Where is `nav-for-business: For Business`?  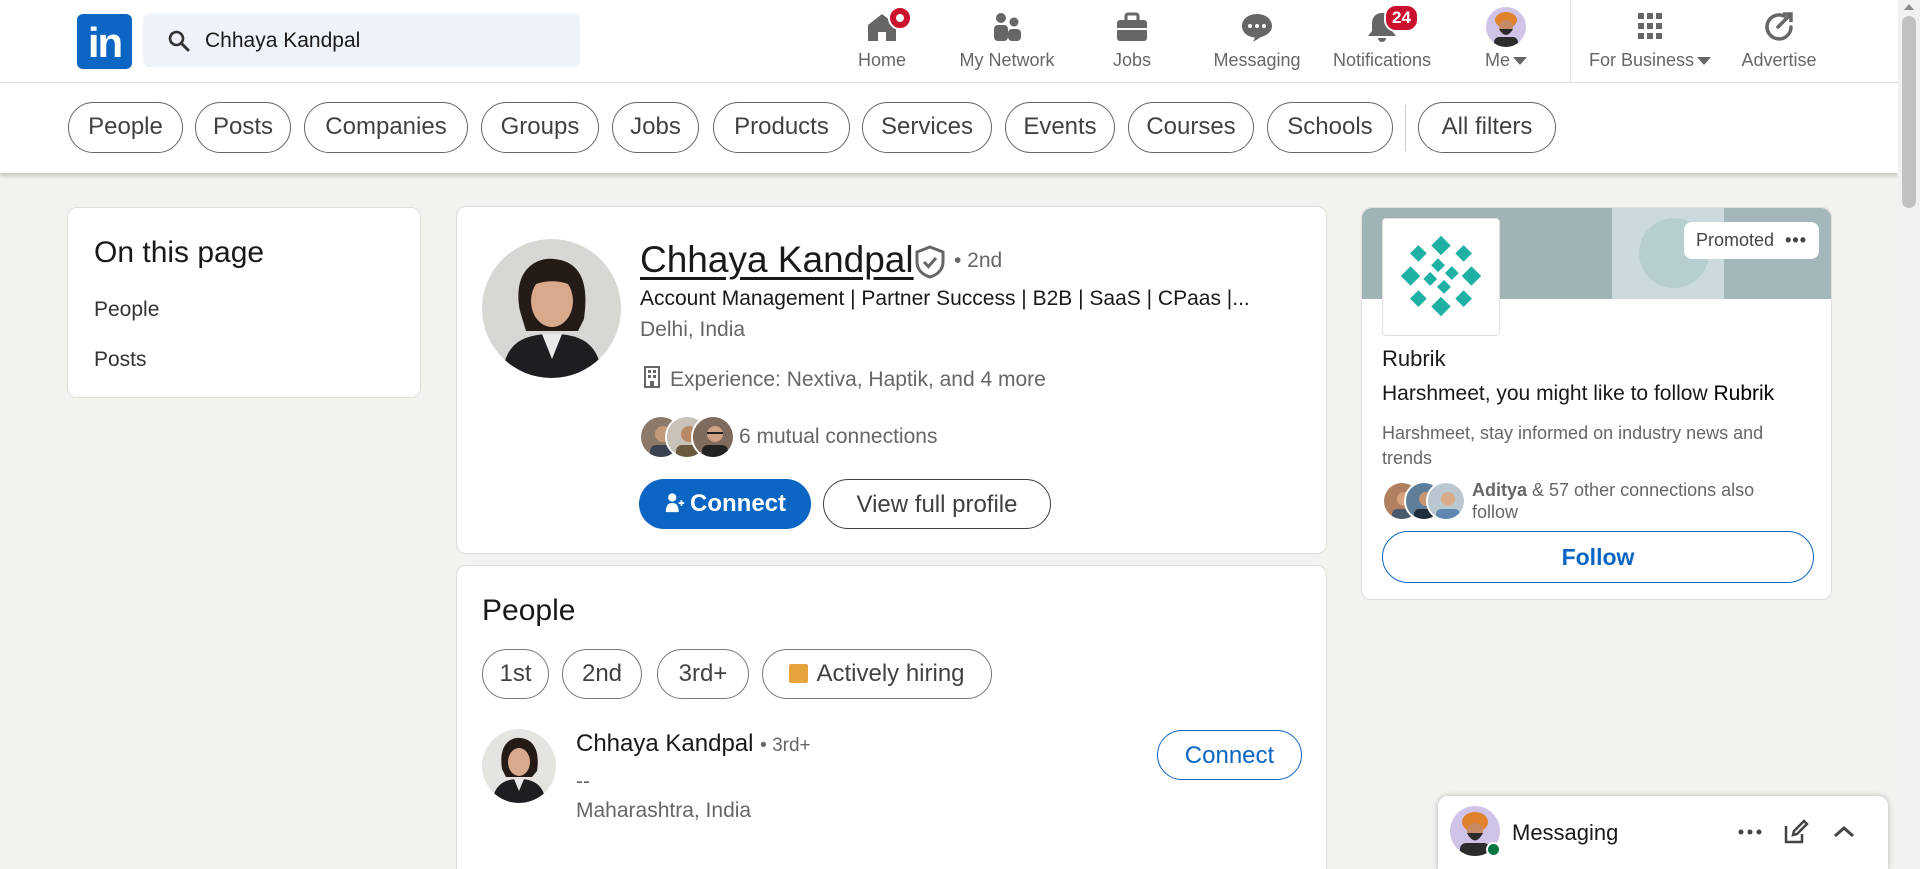 nav-for-business: For Business is located at coordinates (1650, 41).